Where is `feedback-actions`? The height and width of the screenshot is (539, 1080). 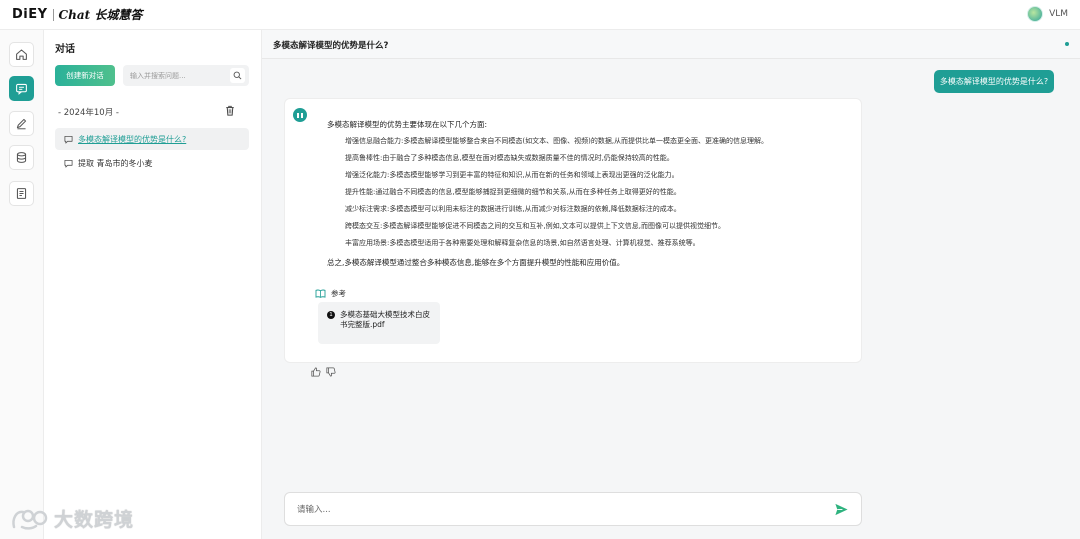 feedback-actions is located at coordinates (323, 372).